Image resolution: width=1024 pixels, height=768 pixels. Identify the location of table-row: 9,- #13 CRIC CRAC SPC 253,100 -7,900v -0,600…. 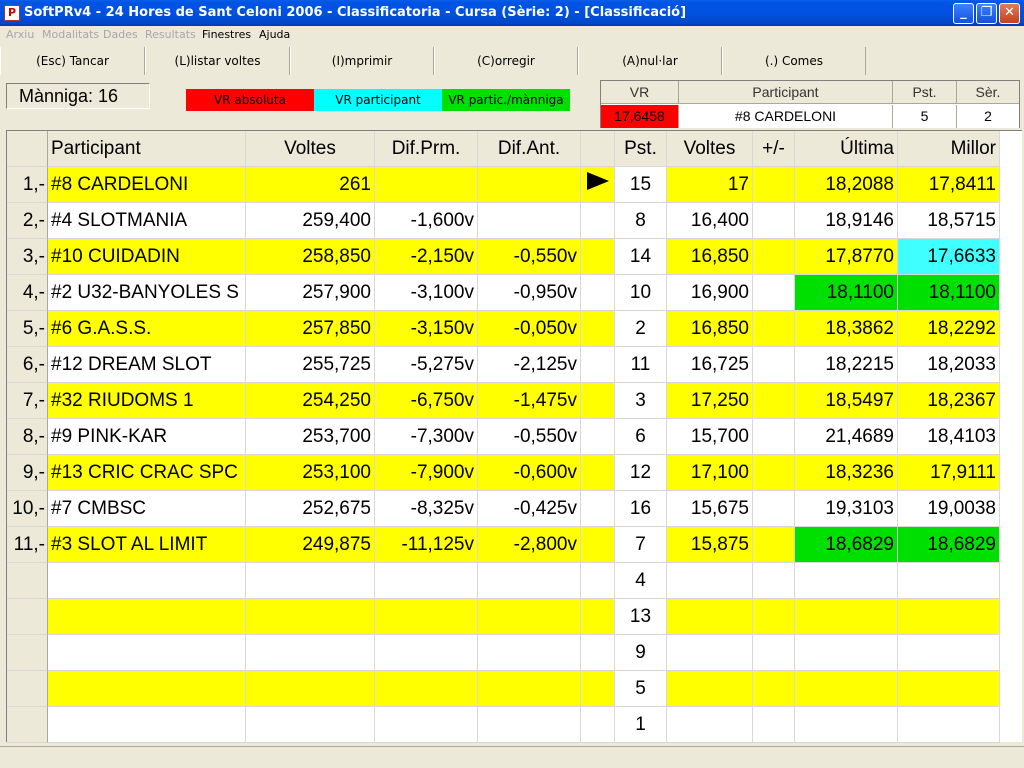
(503, 473).